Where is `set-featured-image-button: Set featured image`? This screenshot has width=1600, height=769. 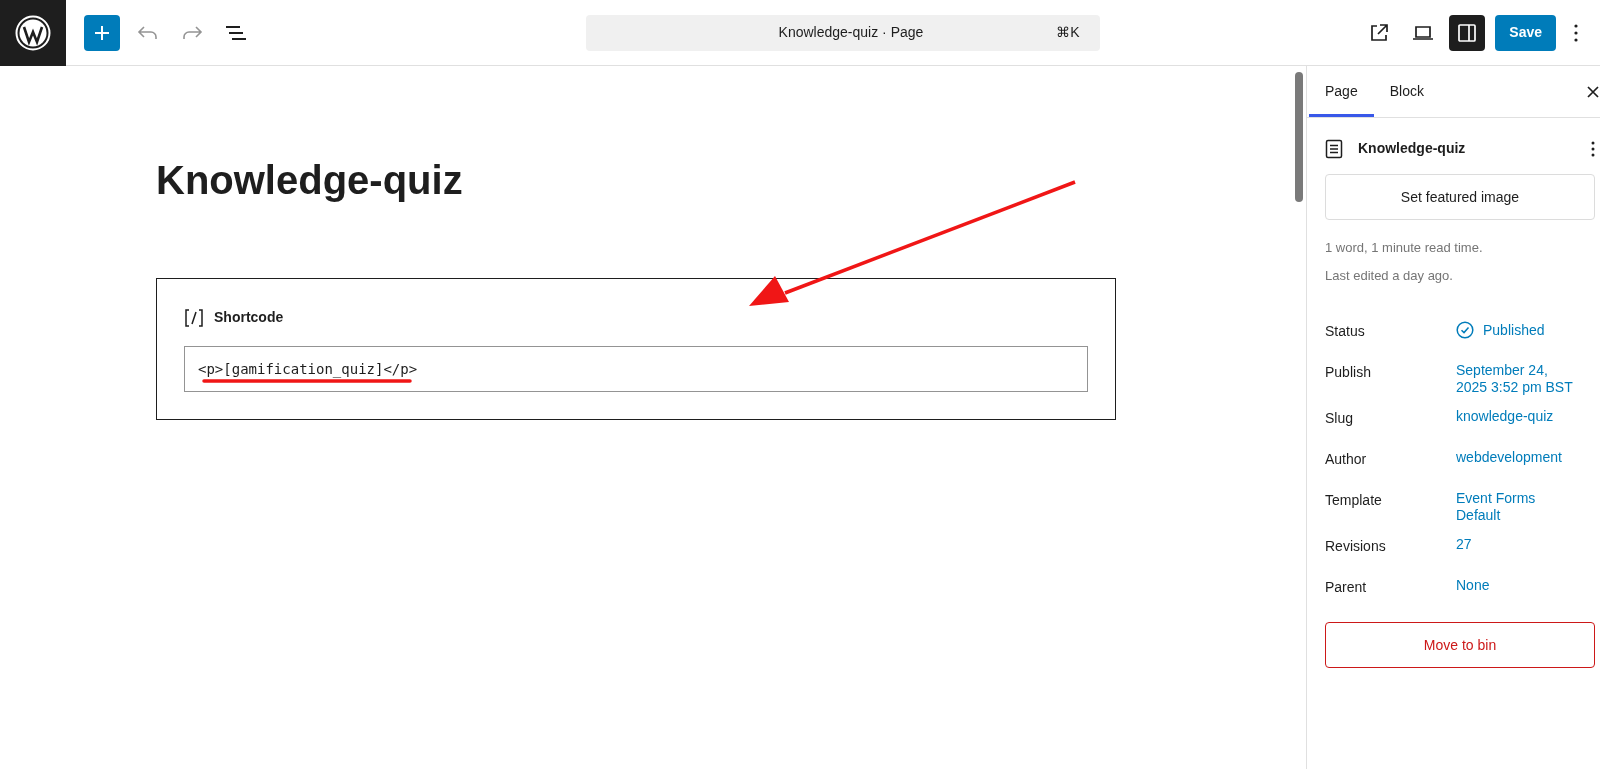 set-featured-image-button: Set featured image is located at coordinates (1460, 197).